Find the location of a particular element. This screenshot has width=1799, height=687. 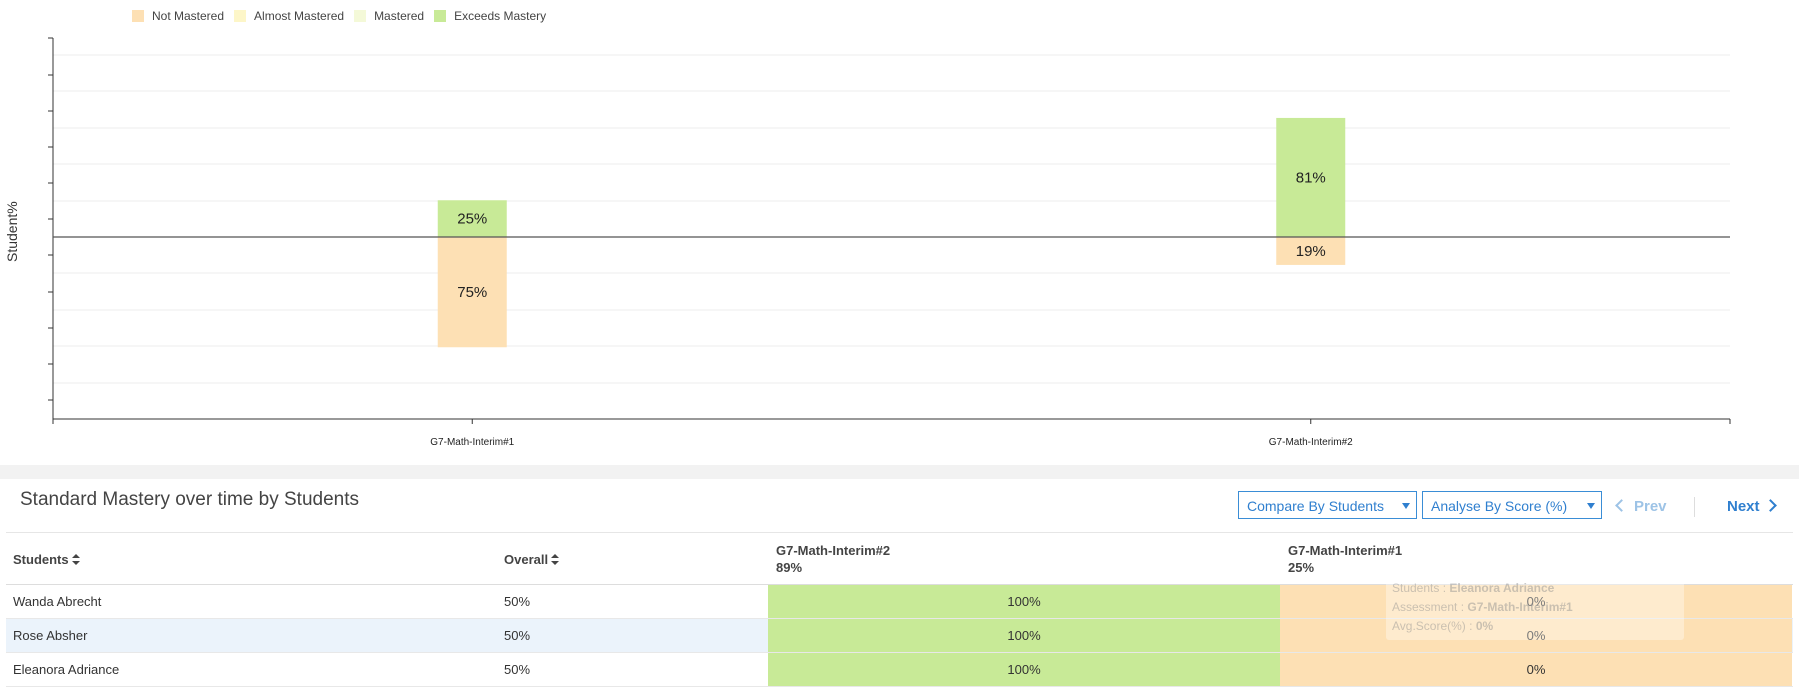

column-header-label: Students is located at coordinates (41, 559).